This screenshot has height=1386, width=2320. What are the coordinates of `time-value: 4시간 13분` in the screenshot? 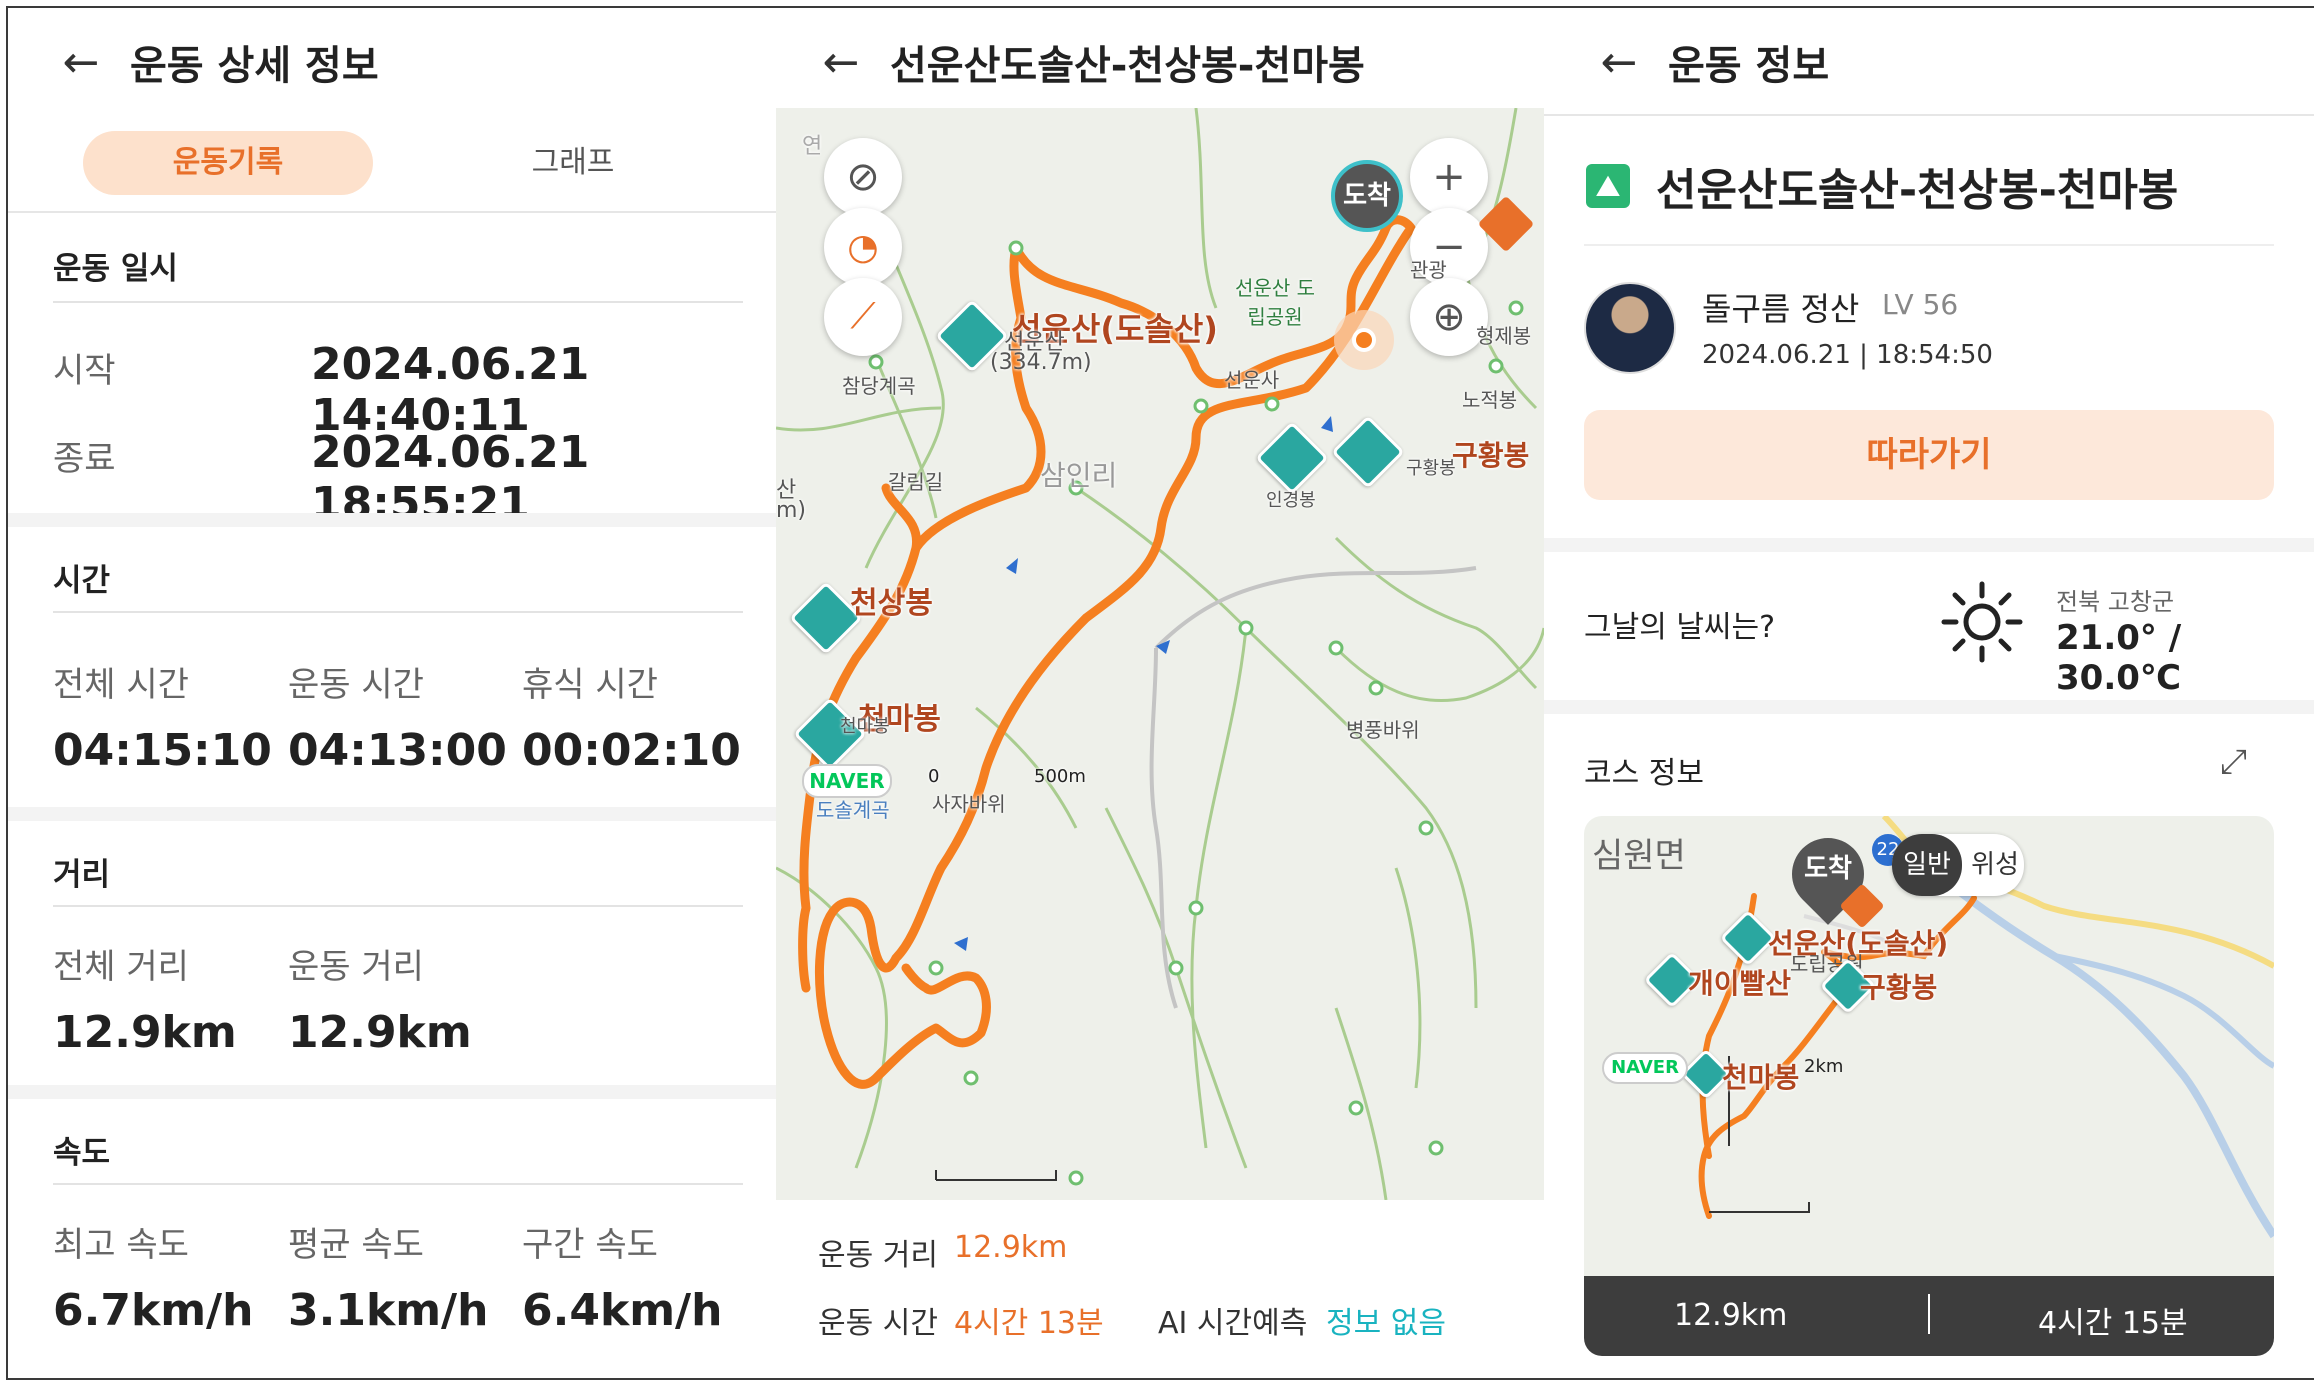 It's located at (1029, 1323).